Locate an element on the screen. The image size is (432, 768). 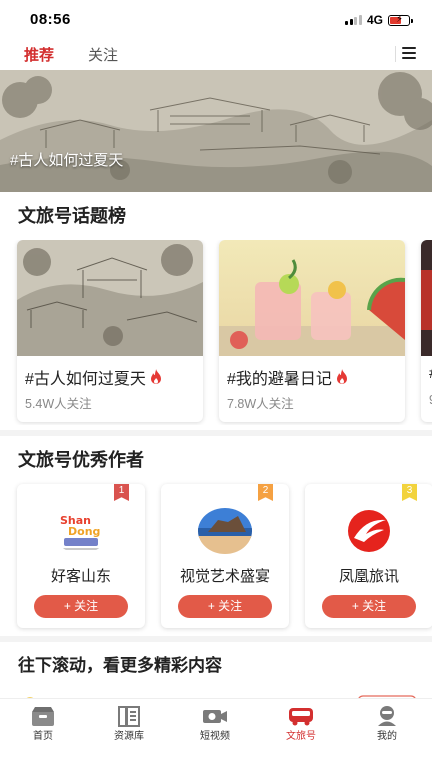
author-card: 3 凤凰旅讯 + 关注 is located at coordinates (368, 556).